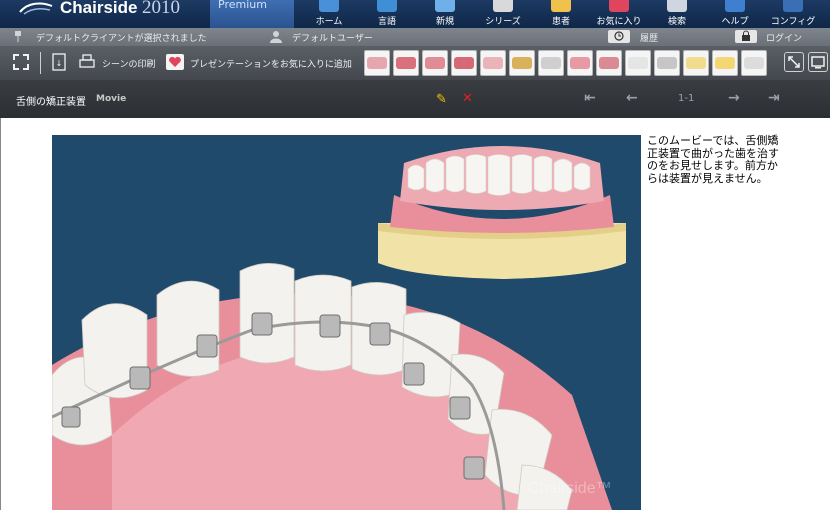 Image resolution: width=830 pixels, height=510 pixels. What do you see at coordinates (686, 98) in the screenshot?
I see `page-indicator: 1-1` at bounding box center [686, 98].